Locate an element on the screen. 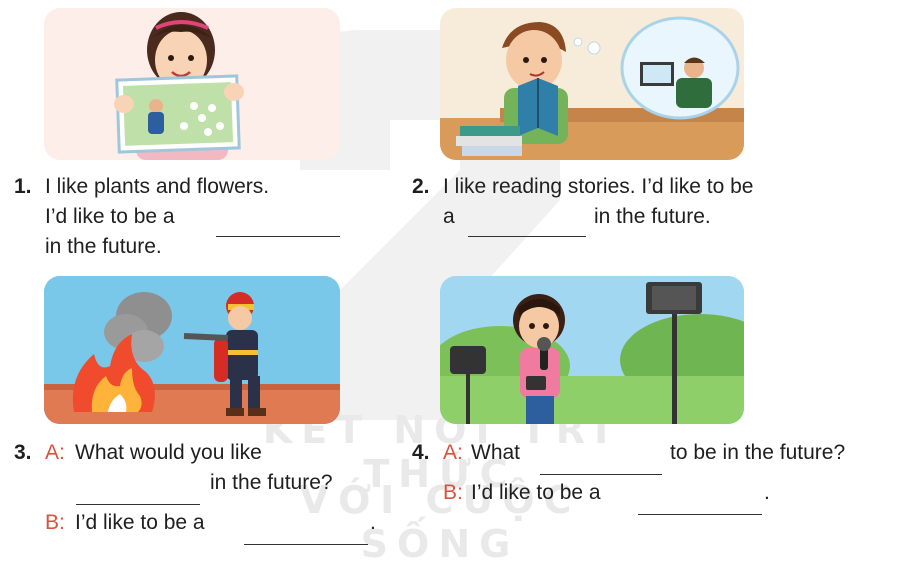  picture-firefighter is located at coordinates (192, 350).